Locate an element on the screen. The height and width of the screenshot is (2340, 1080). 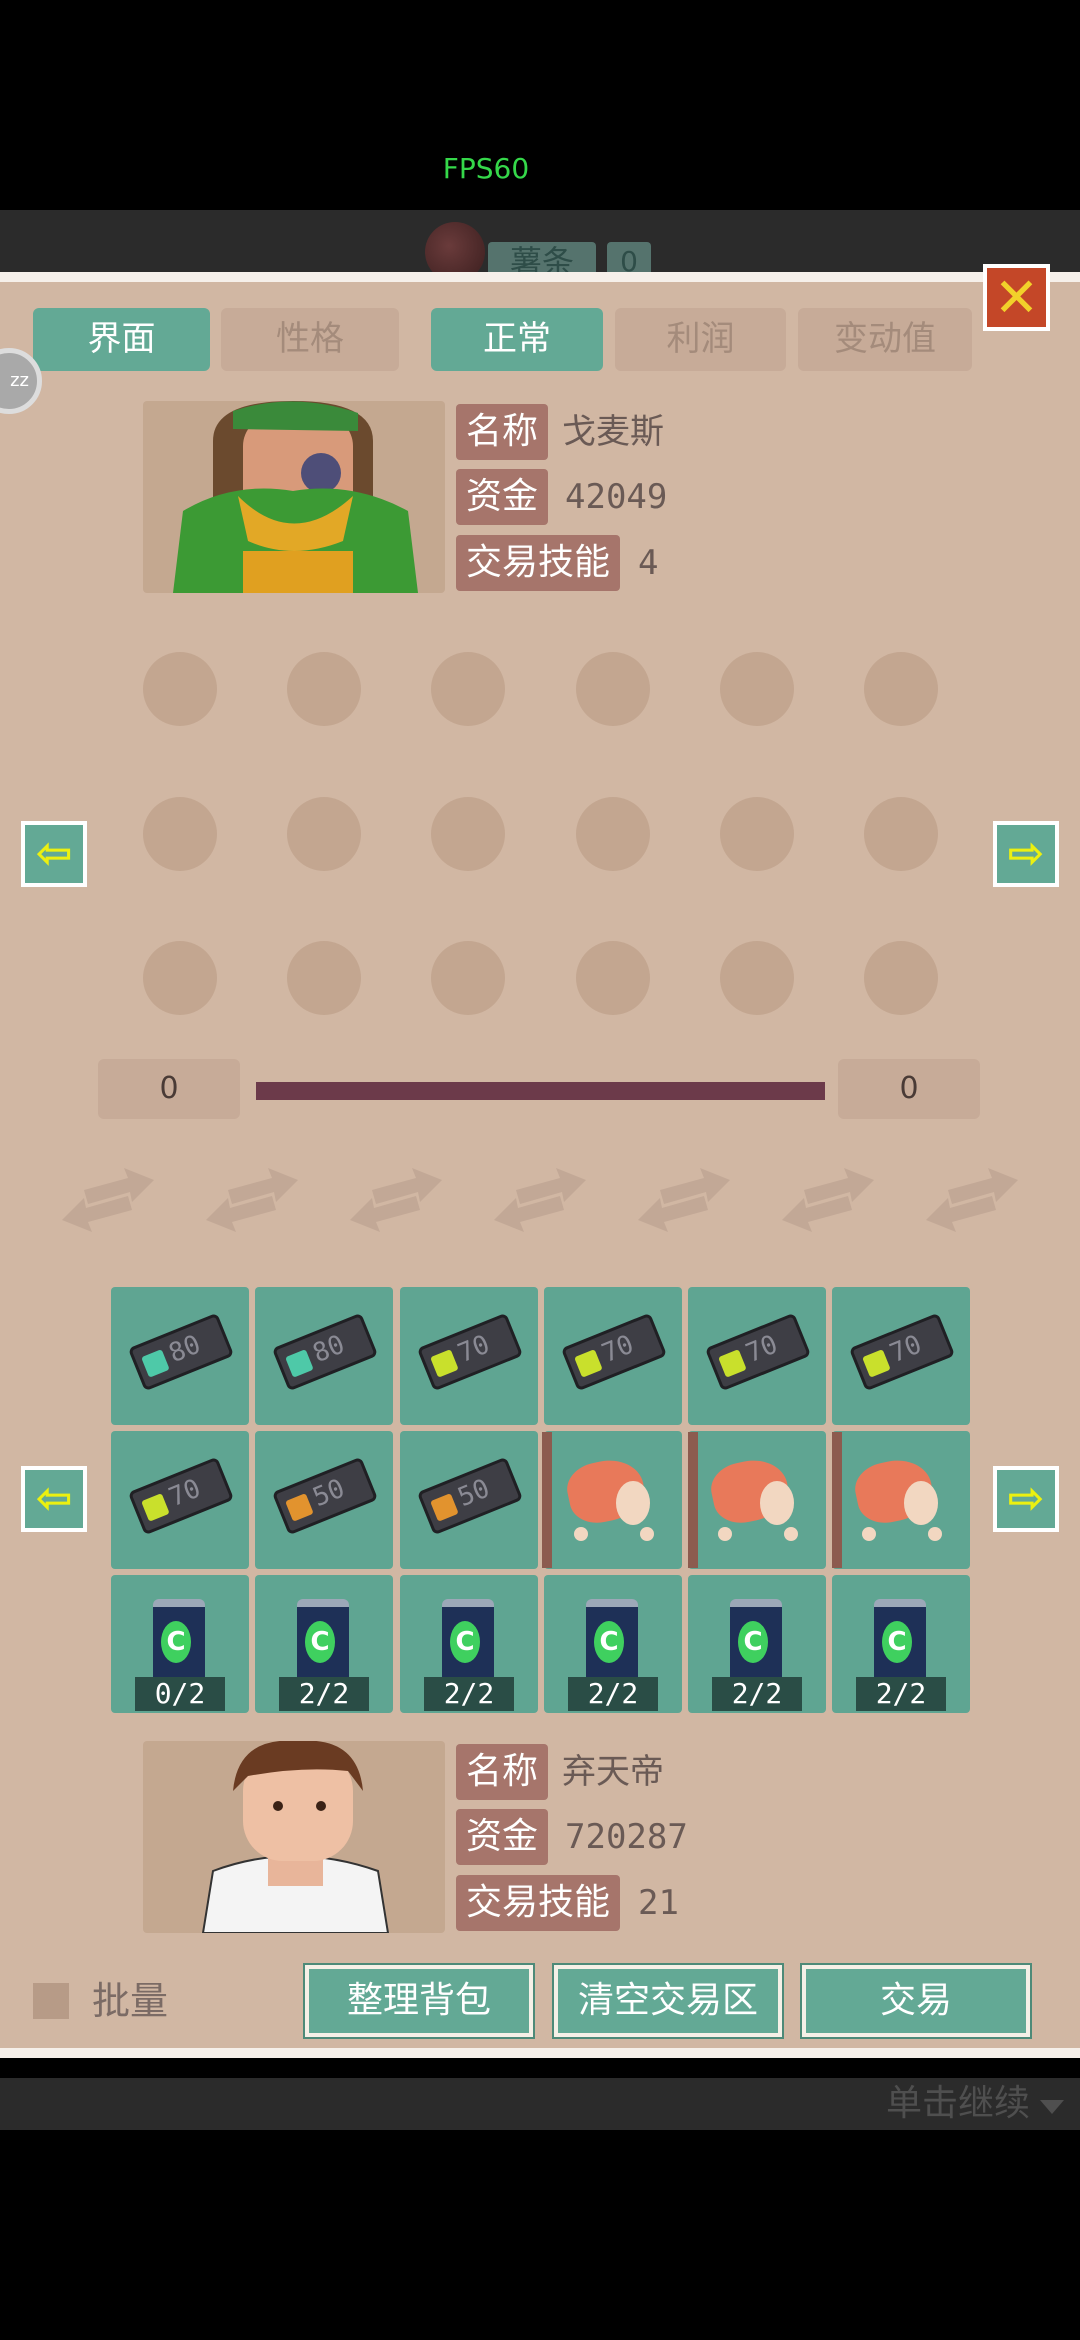
tab-normal: 正常 is located at coordinates (517, 339).